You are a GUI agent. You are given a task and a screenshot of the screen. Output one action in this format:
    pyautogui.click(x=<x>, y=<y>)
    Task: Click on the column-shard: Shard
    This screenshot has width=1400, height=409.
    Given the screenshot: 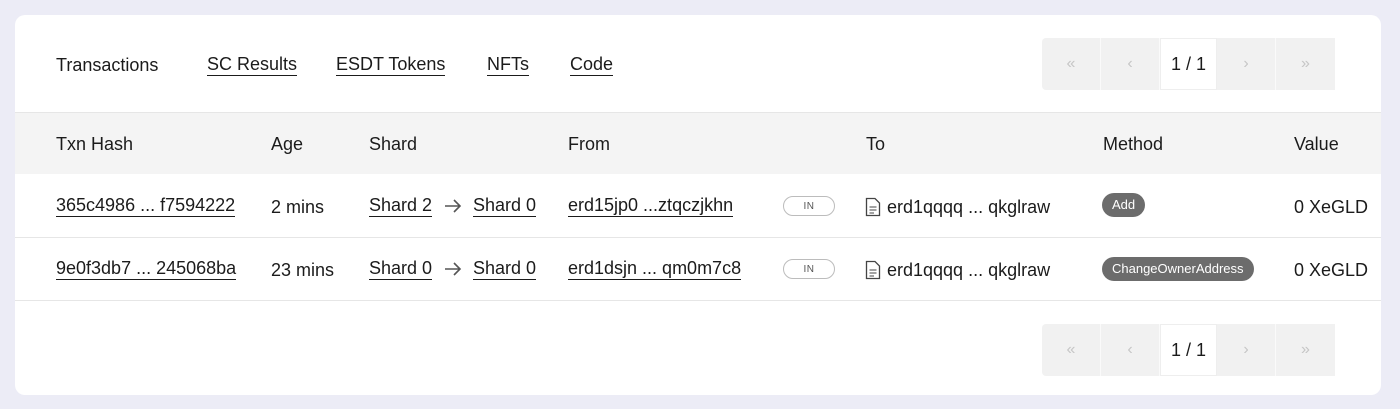 What is the action you would take?
    pyautogui.click(x=393, y=144)
    